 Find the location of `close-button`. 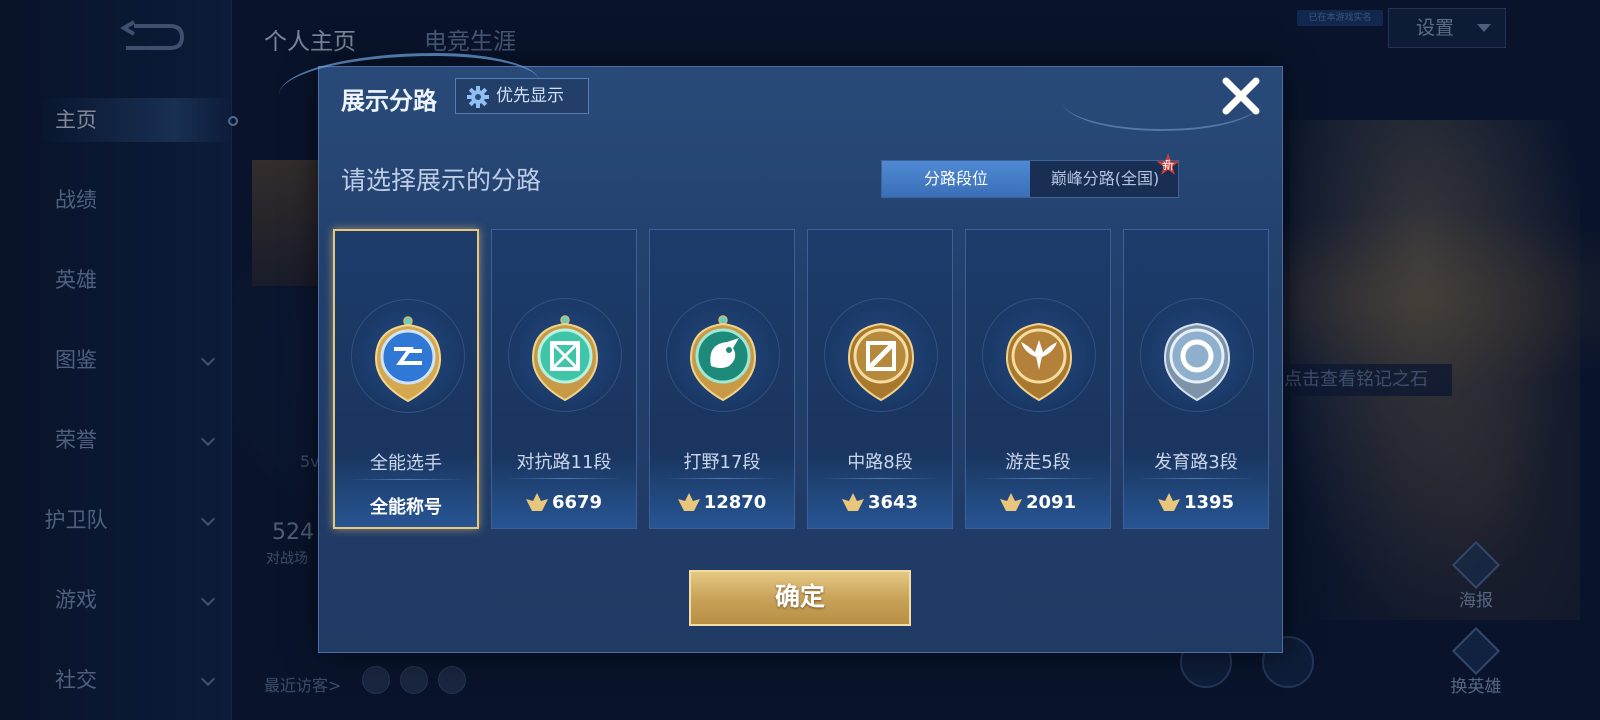

close-button is located at coordinates (1241, 96).